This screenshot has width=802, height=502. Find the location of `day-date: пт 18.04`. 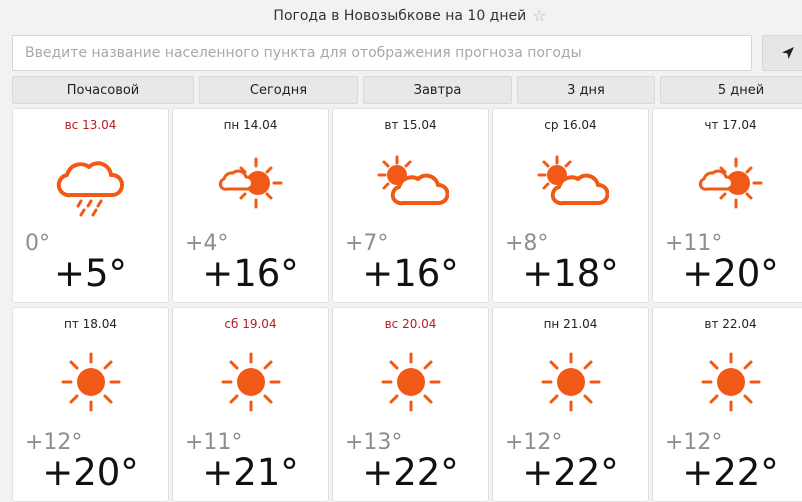

day-date: пт 18.04 is located at coordinates (90, 324).